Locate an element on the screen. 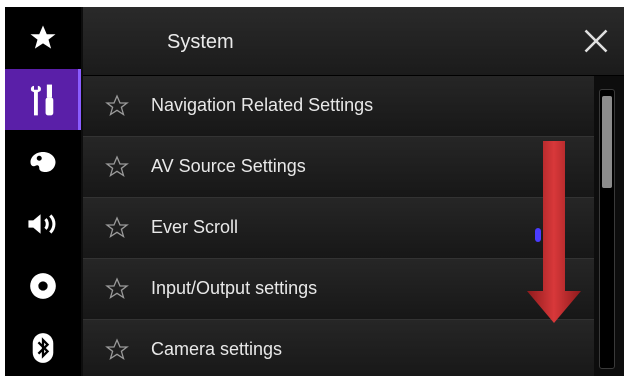  sidebar-item-audio is located at coordinates (43, 223).